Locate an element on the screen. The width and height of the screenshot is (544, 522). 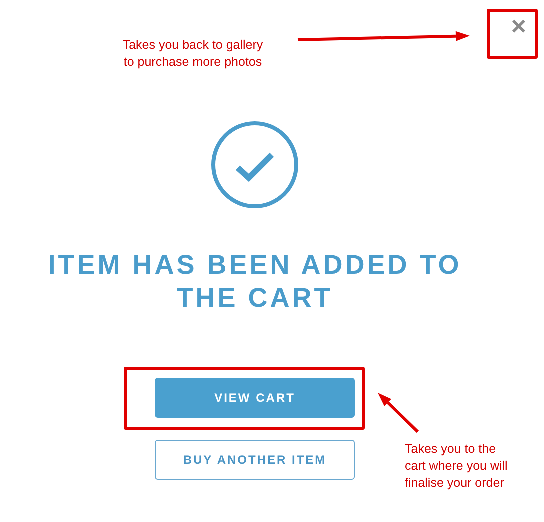
annotation-arrow is located at coordinates (399, 413).